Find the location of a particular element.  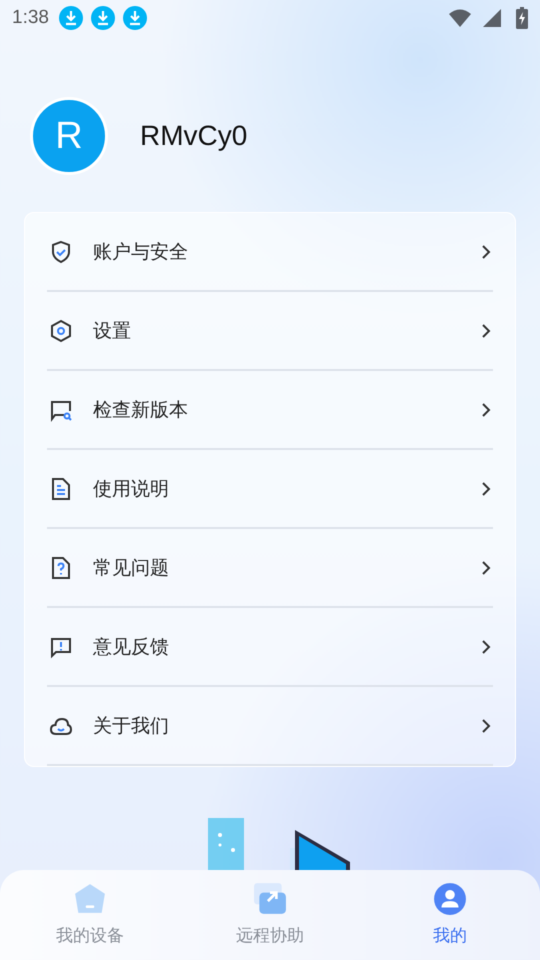

question-document-icon is located at coordinates (61, 568).